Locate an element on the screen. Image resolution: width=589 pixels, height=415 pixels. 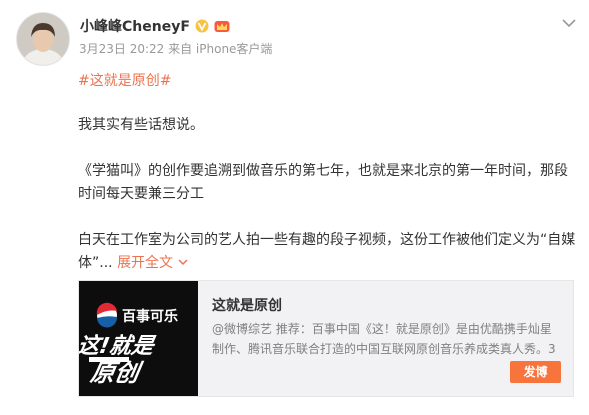
show-thumbnail: 百事可乐 这!就是 原创 is located at coordinates (138, 338).